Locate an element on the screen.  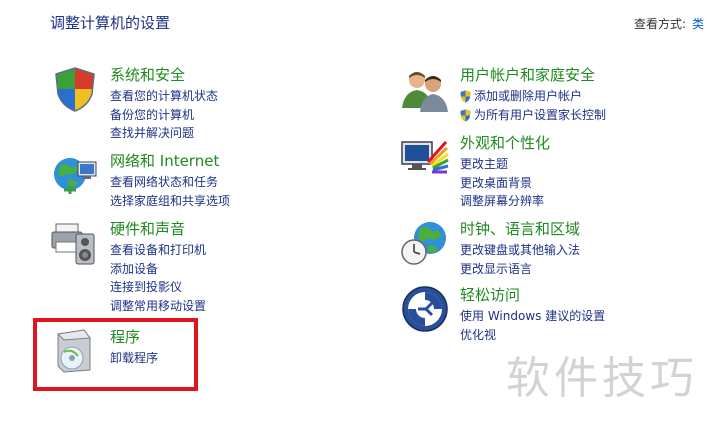
link-backup-computer: 备份您的计算机 is located at coordinates (164, 115).